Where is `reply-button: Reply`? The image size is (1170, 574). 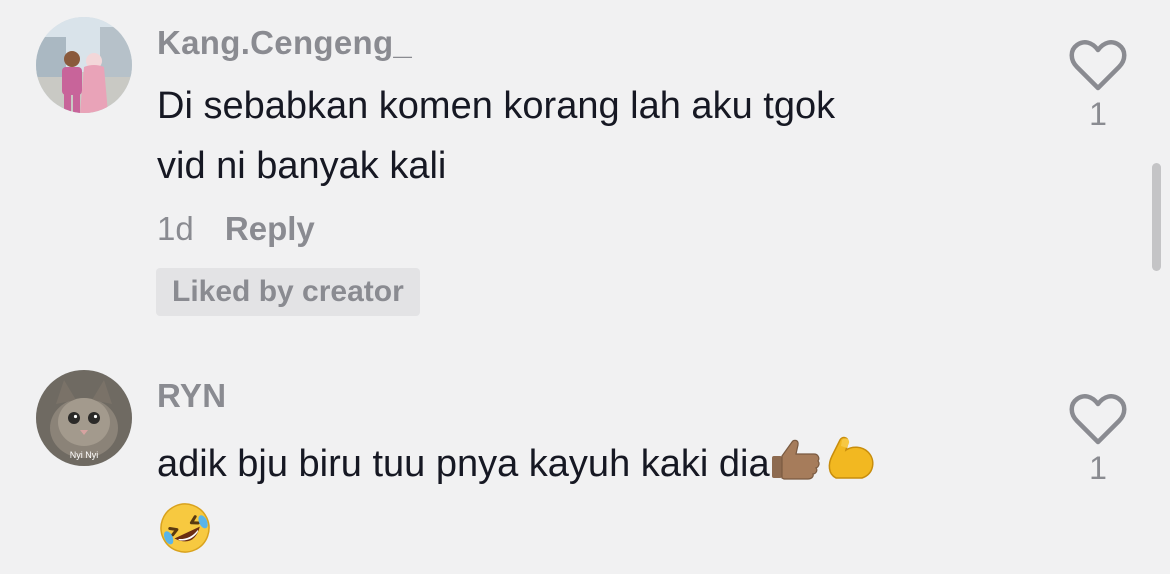 reply-button: Reply is located at coordinates (270, 228).